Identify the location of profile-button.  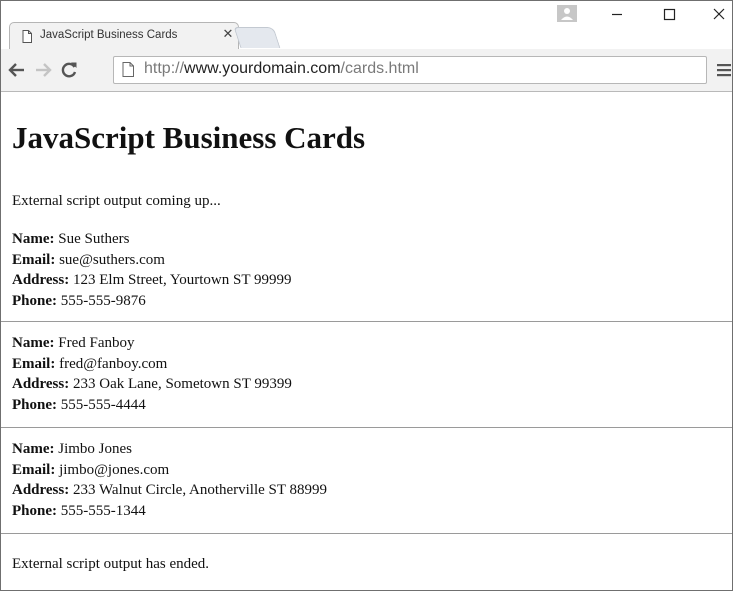
(567, 13).